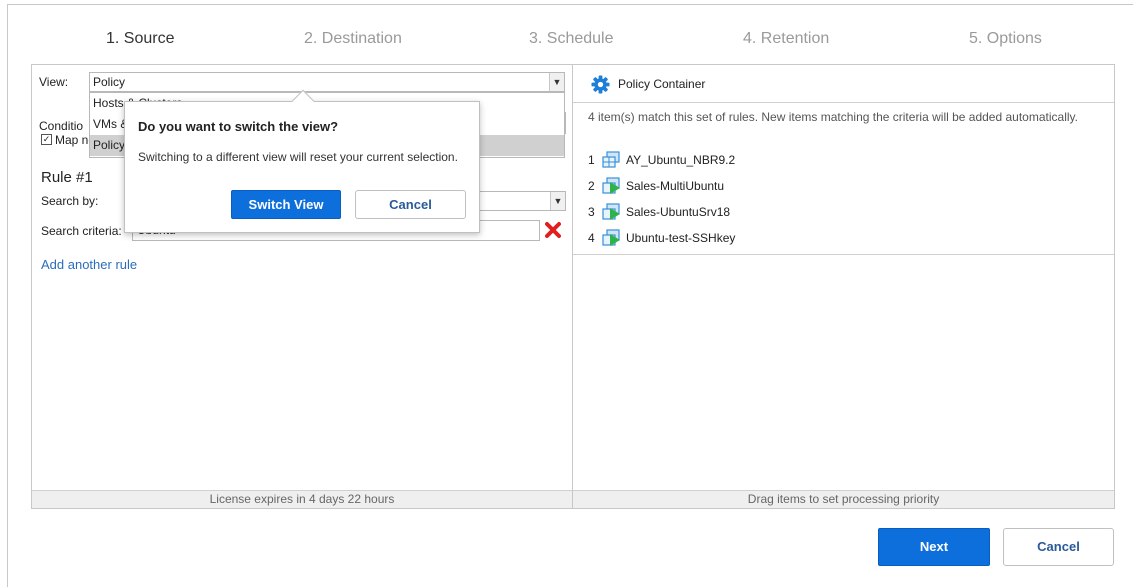  What do you see at coordinates (934, 547) in the screenshot?
I see `next-button: Next` at bounding box center [934, 547].